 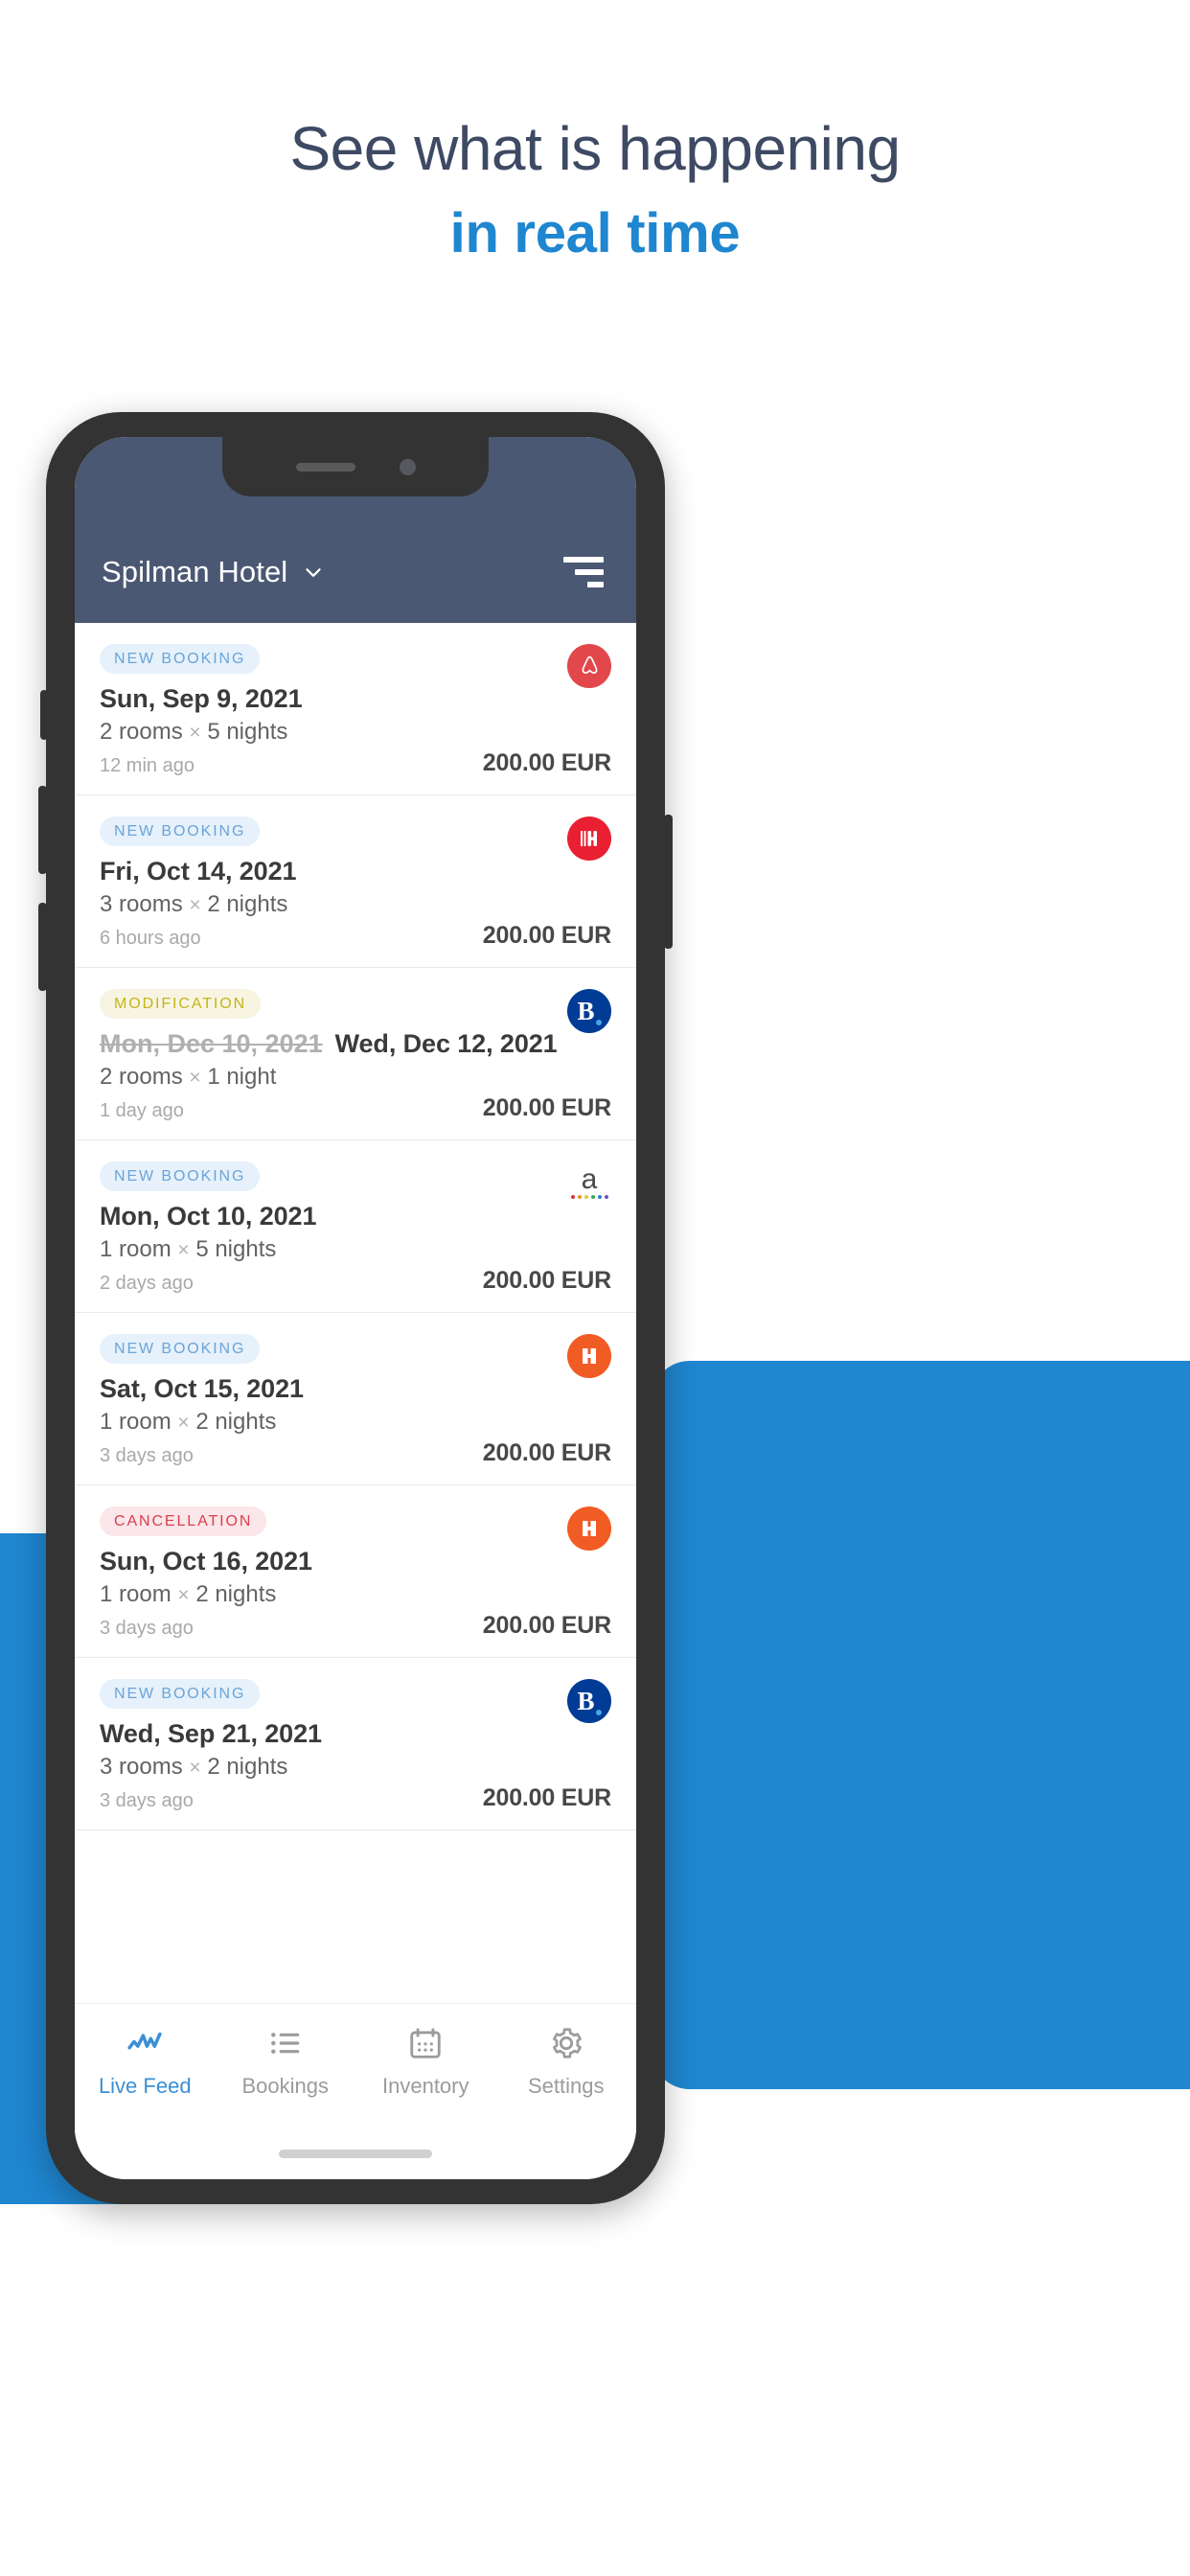 I want to click on phone-button-volume-up, so click(x=43, y=830).